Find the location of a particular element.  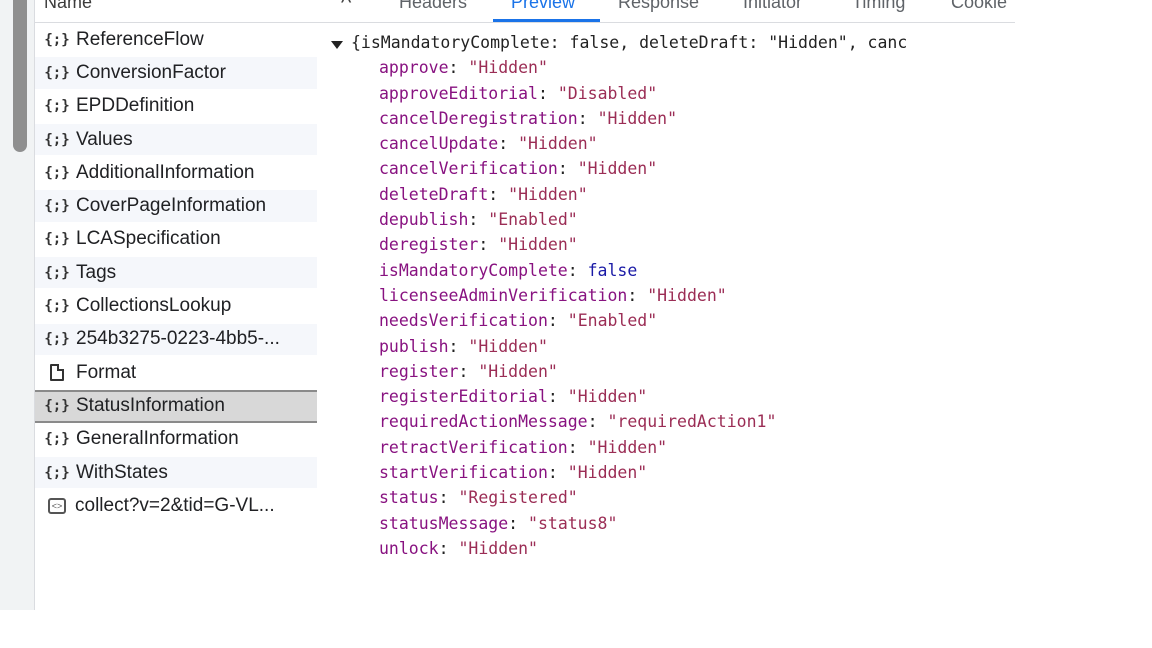

name-column-label: Name is located at coordinates (68, 6).